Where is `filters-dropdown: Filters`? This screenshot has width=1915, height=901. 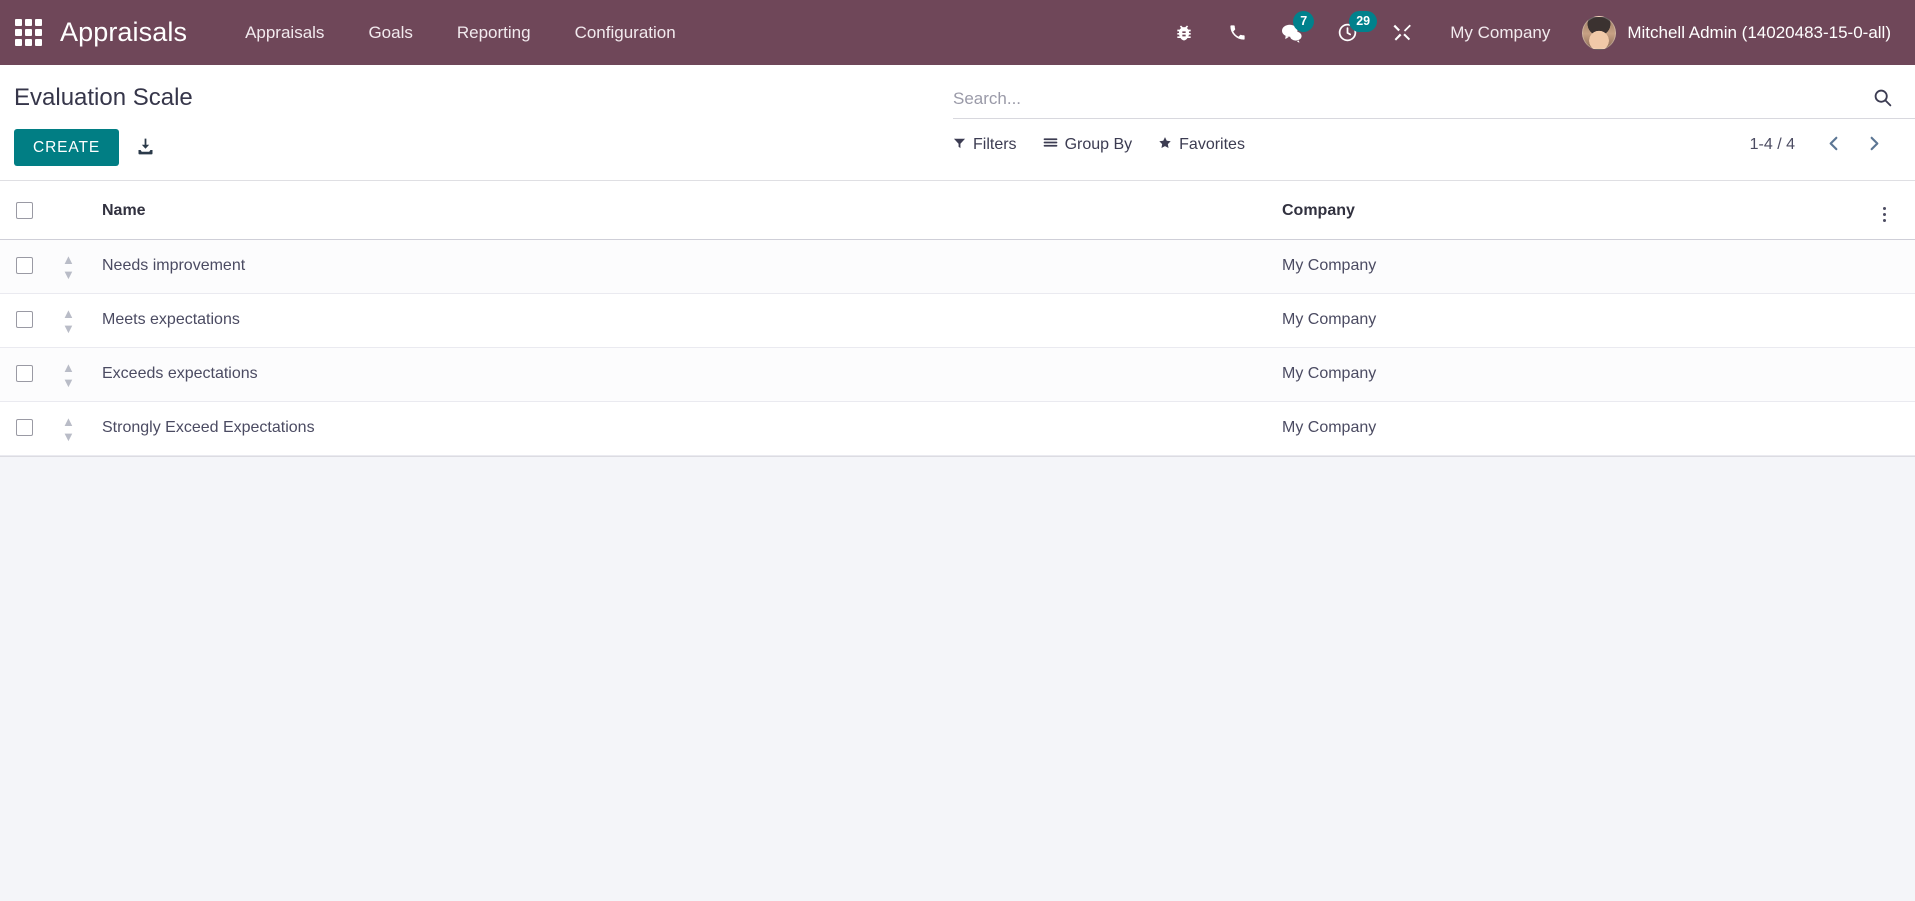
filters-dropdown: Filters is located at coordinates (985, 145).